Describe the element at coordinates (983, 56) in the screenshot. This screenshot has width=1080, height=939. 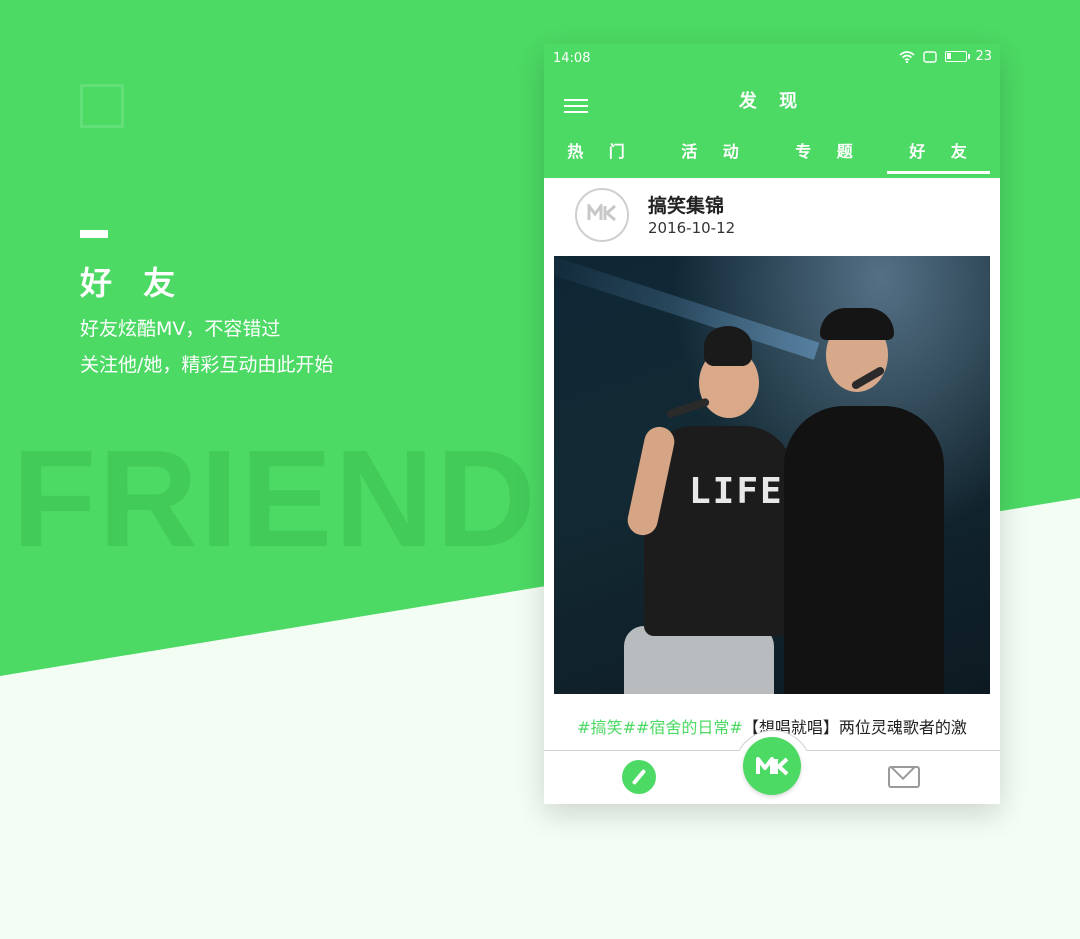
I see `battery-percent: 23` at that location.